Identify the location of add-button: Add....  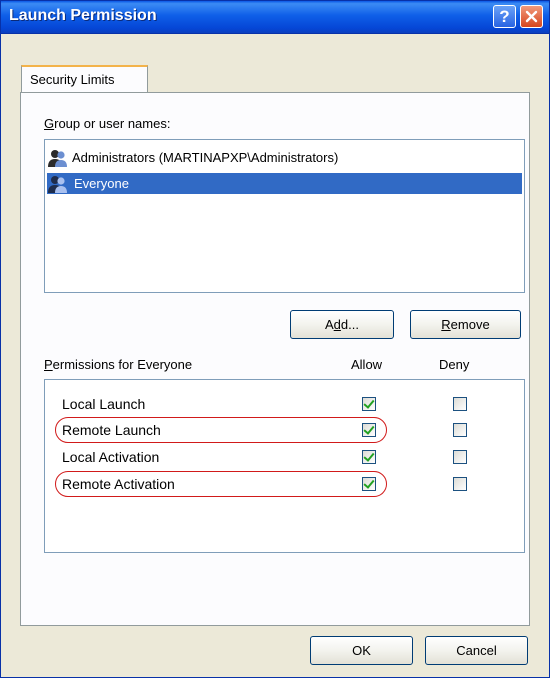
(342, 324).